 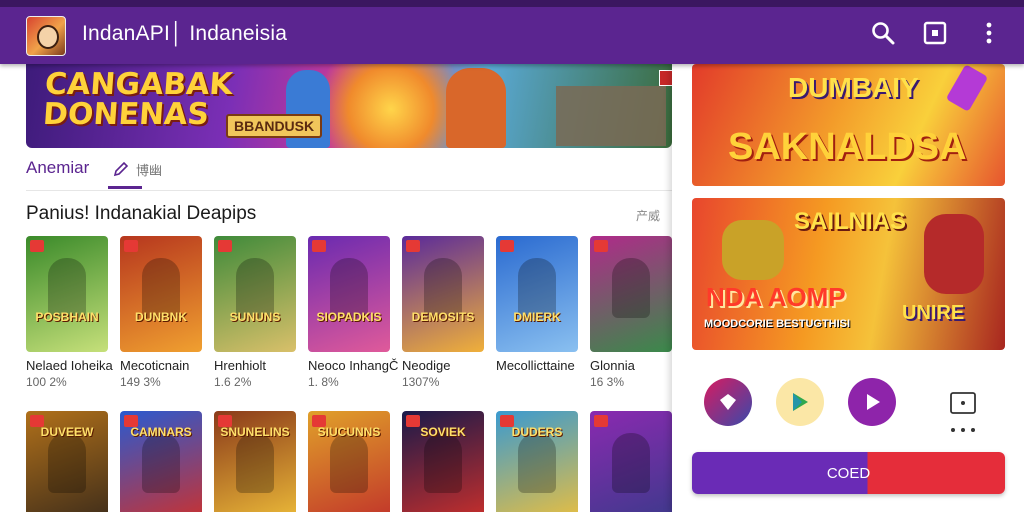 I want to click on game-card: DUVEEW, so click(x=67, y=461).